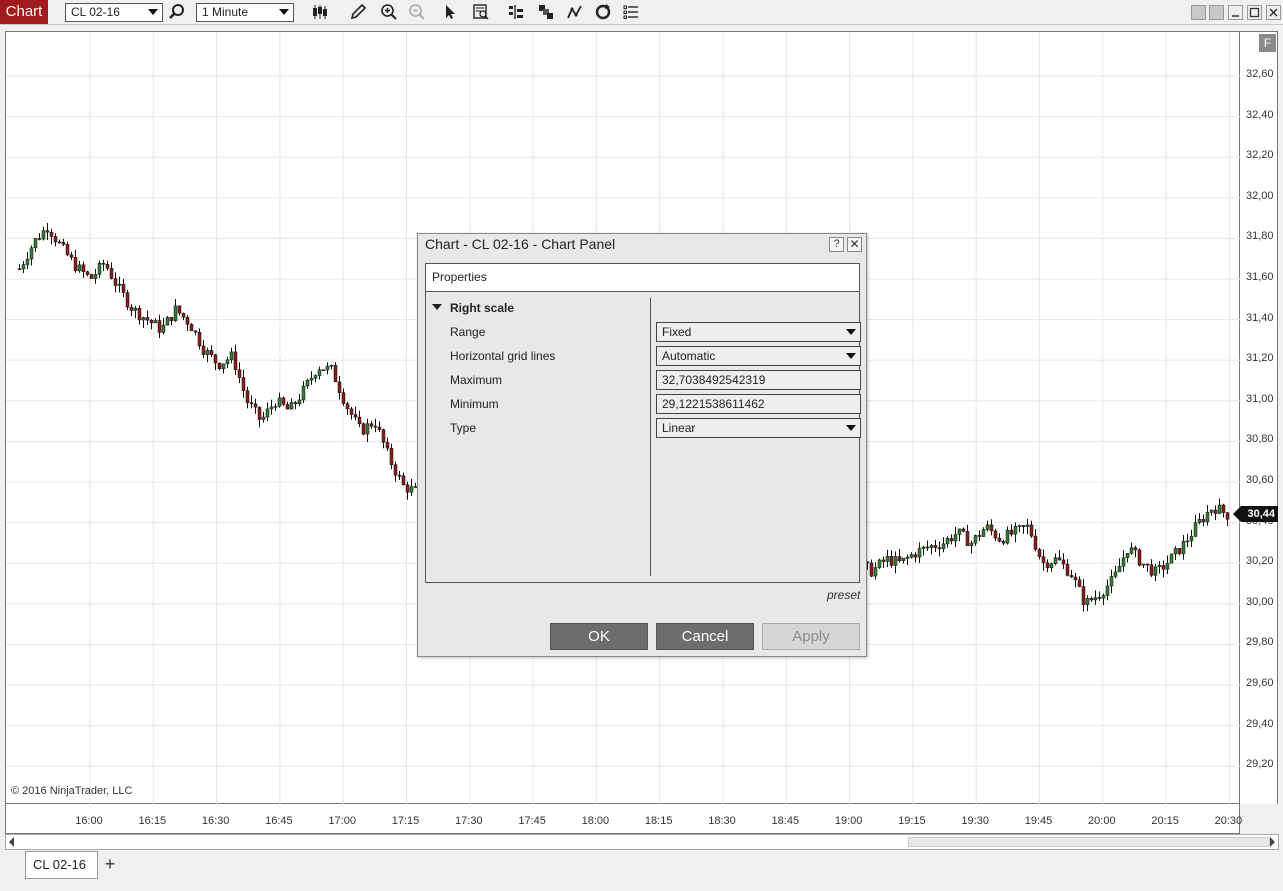 The width and height of the screenshot is (1283, 891). I want to click on collapse-triangle-icon, so click(437, 307).